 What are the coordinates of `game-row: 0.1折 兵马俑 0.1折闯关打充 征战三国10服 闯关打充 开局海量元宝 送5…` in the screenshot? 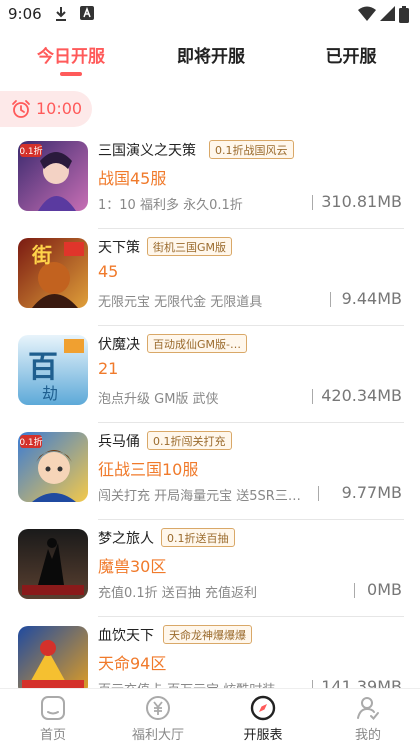 It's located at (210, 471).